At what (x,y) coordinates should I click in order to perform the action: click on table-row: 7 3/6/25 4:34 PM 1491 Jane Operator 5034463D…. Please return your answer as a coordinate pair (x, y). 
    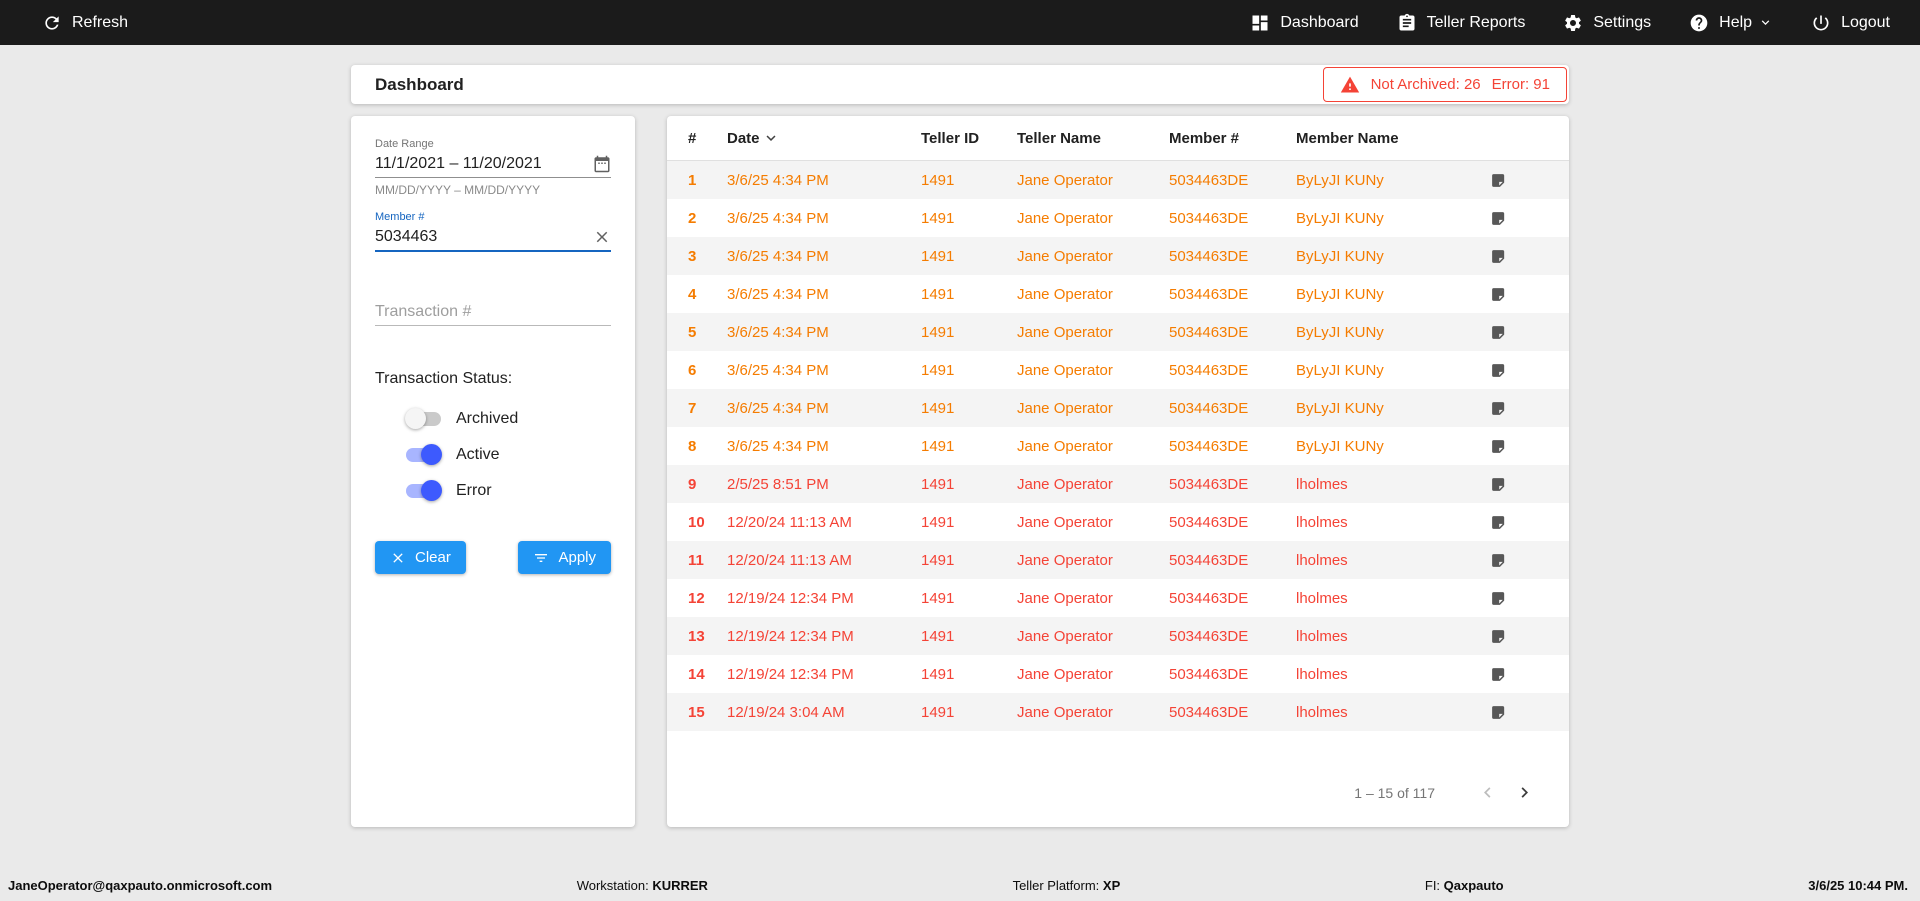
    Looking at the image, I should click on (1118, 408).